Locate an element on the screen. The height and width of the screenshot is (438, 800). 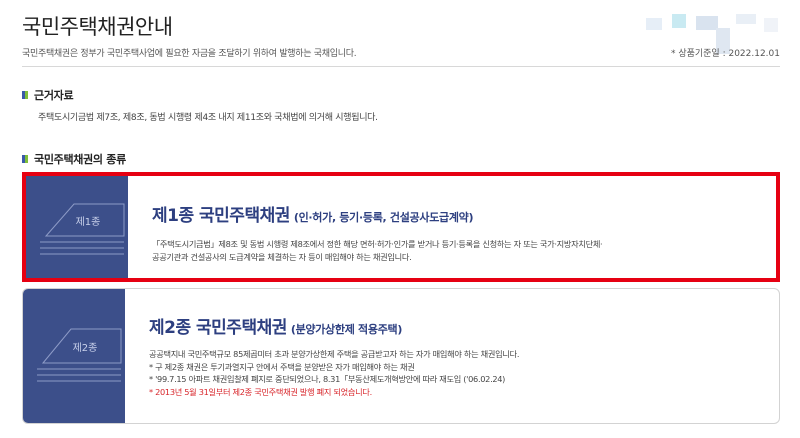
bond-type-2-badge-label: 제2종 is located at coordinates (85, 348).